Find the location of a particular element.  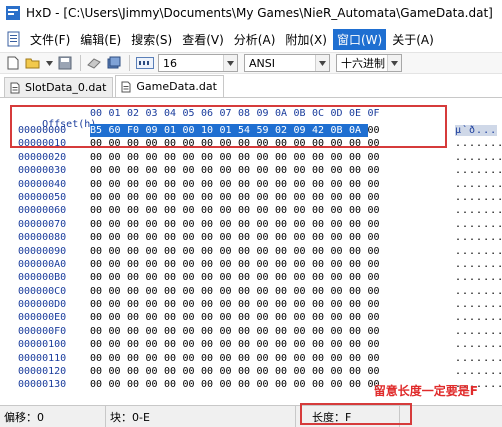

hex-byte: 59 is located at coordinates (265, 131).